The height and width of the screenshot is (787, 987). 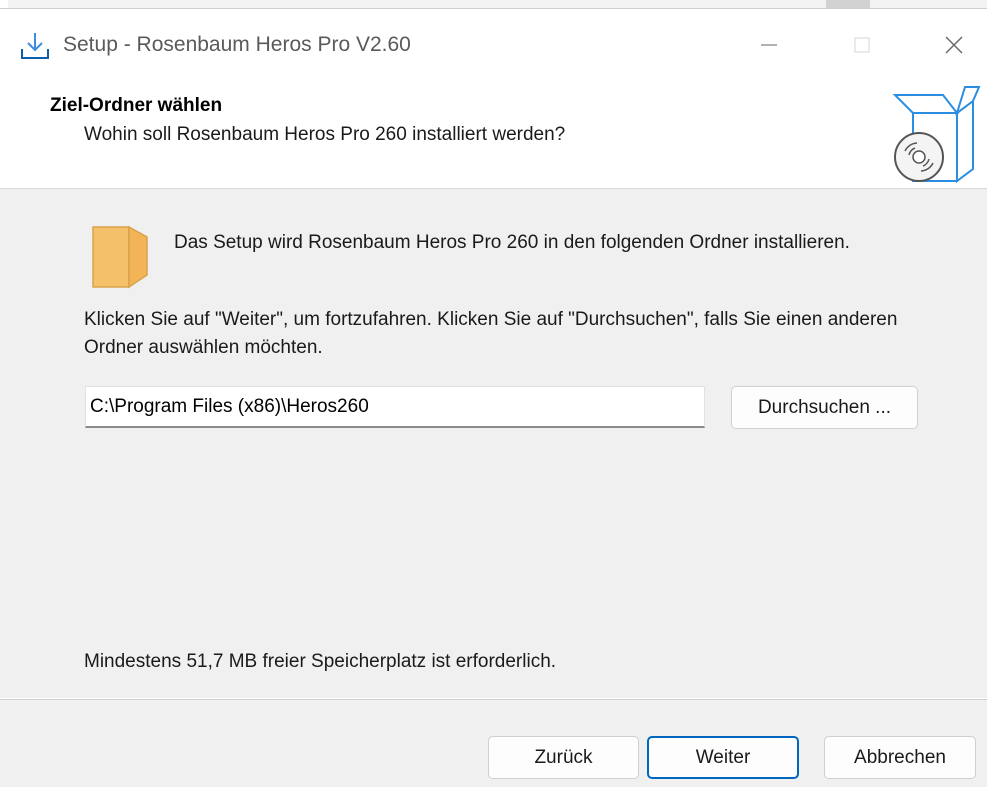 I want to click on wizard-footer: Zurück Weiter Abbrechen, so click(x=493, y=743).